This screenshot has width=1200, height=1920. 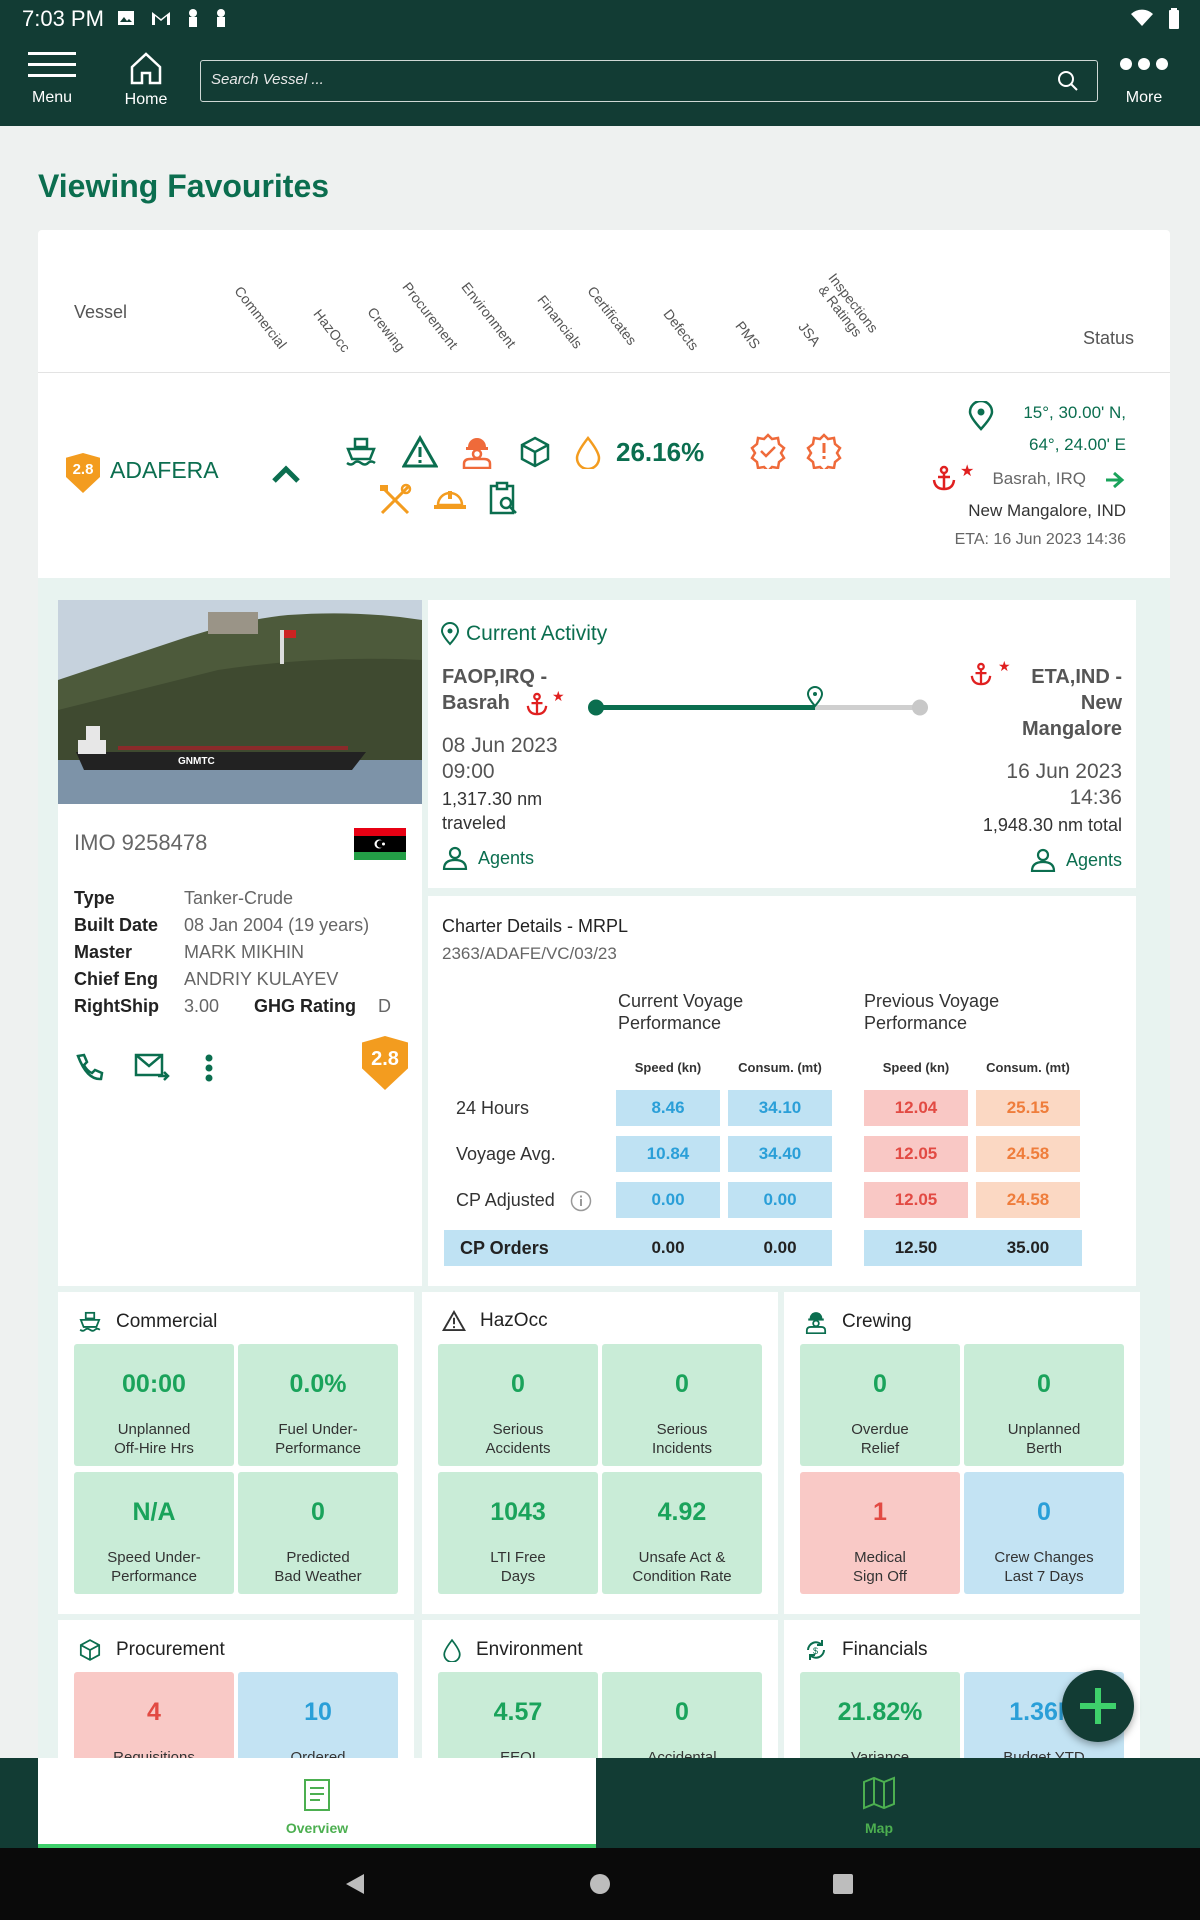 I want to click on hull-name-label: GNMTC, so click(x=196, y=761).